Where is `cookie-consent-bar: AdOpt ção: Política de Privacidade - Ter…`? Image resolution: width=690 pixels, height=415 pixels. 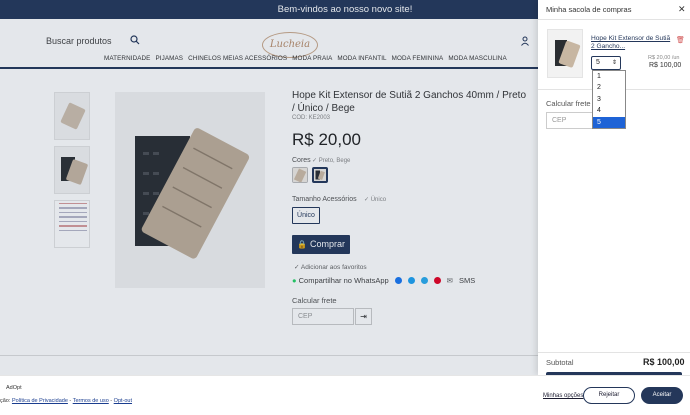
cookie-consent-bar: AdOpt ção: Política de Privacidade - Ter… is located at coordinates (345, 395).